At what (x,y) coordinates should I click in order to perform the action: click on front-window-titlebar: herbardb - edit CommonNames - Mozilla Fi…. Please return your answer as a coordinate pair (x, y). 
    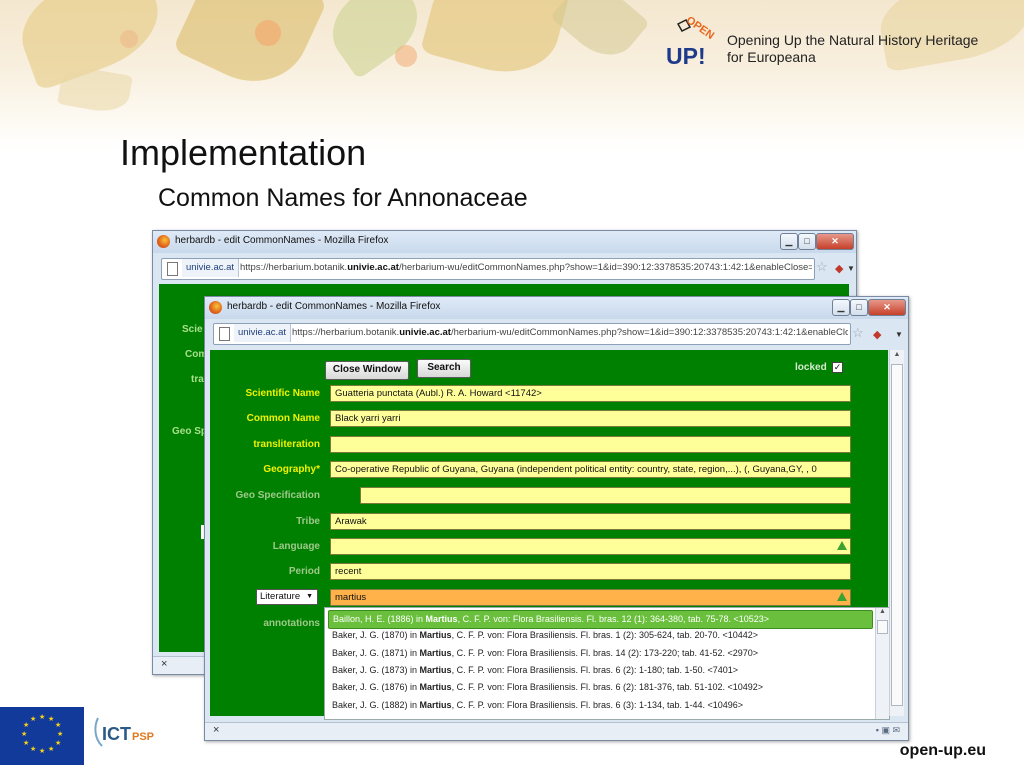
    Looking at the image, I should click on (556, 308).